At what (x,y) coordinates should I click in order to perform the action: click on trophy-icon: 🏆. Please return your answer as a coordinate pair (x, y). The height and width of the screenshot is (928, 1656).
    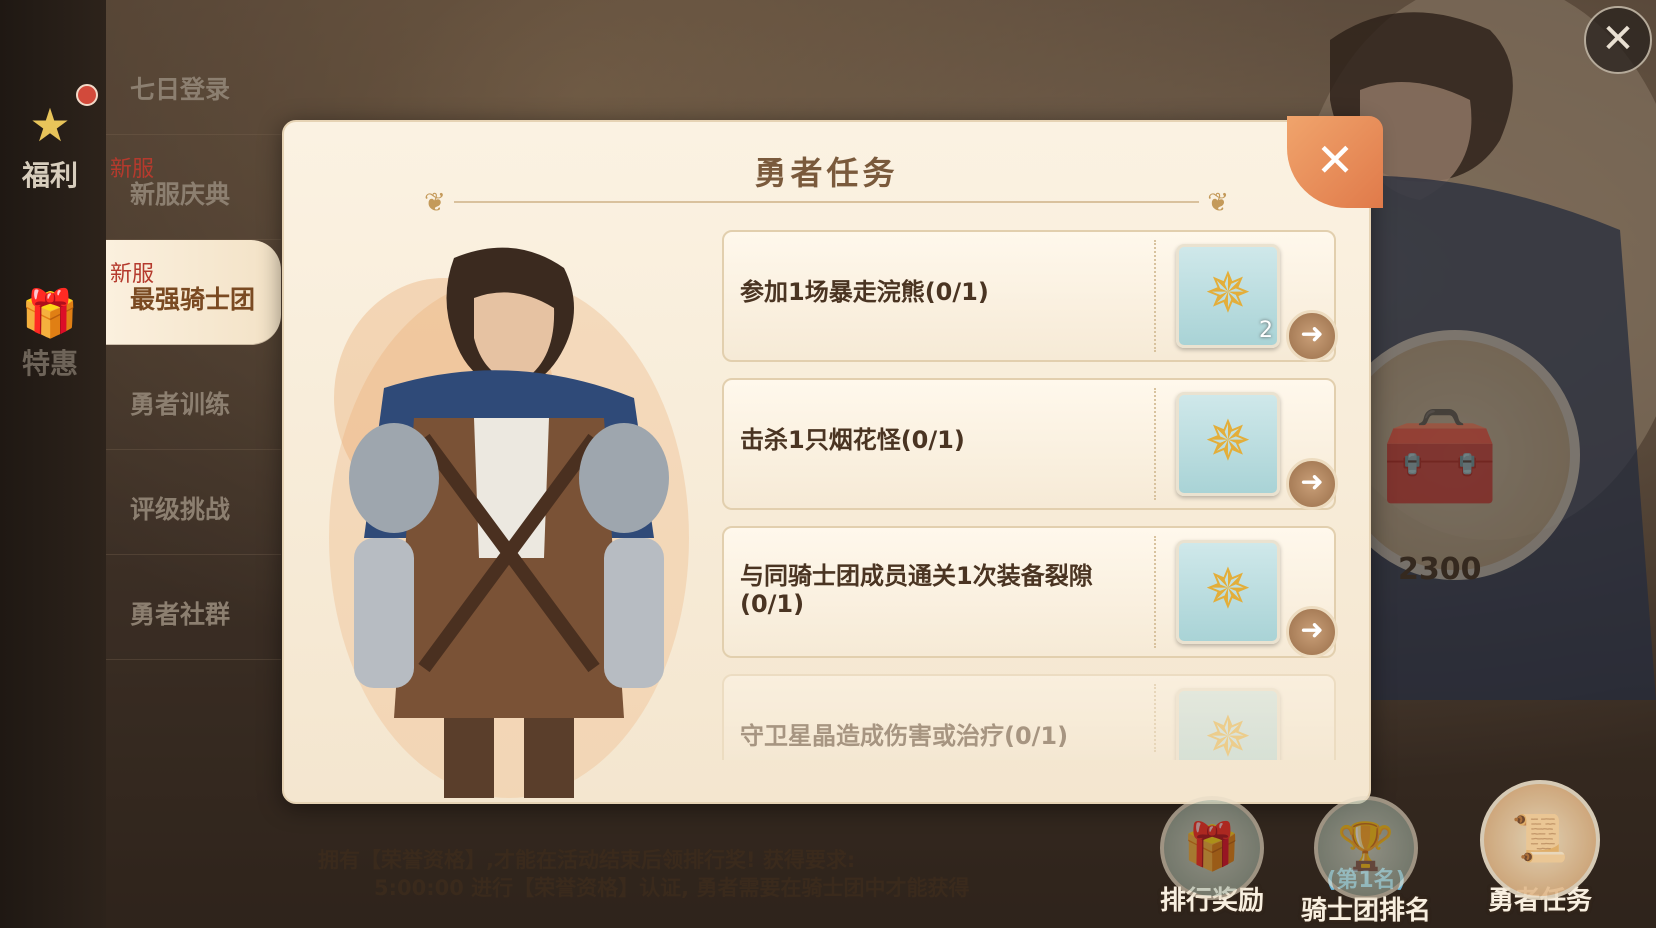
    Looking at the image, I should click on (1366, 848).